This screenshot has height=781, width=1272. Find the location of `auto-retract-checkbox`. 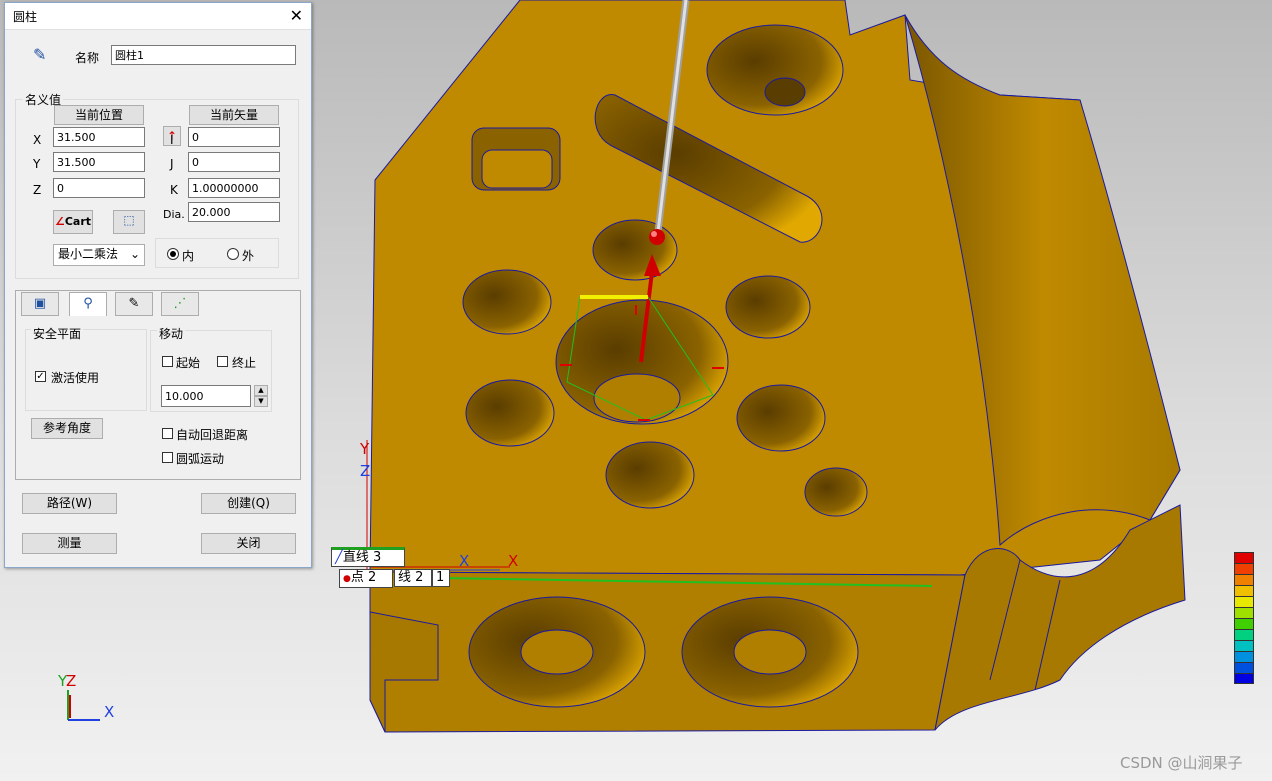

auto-retract-checkbox is located at coordinates (167, 433).